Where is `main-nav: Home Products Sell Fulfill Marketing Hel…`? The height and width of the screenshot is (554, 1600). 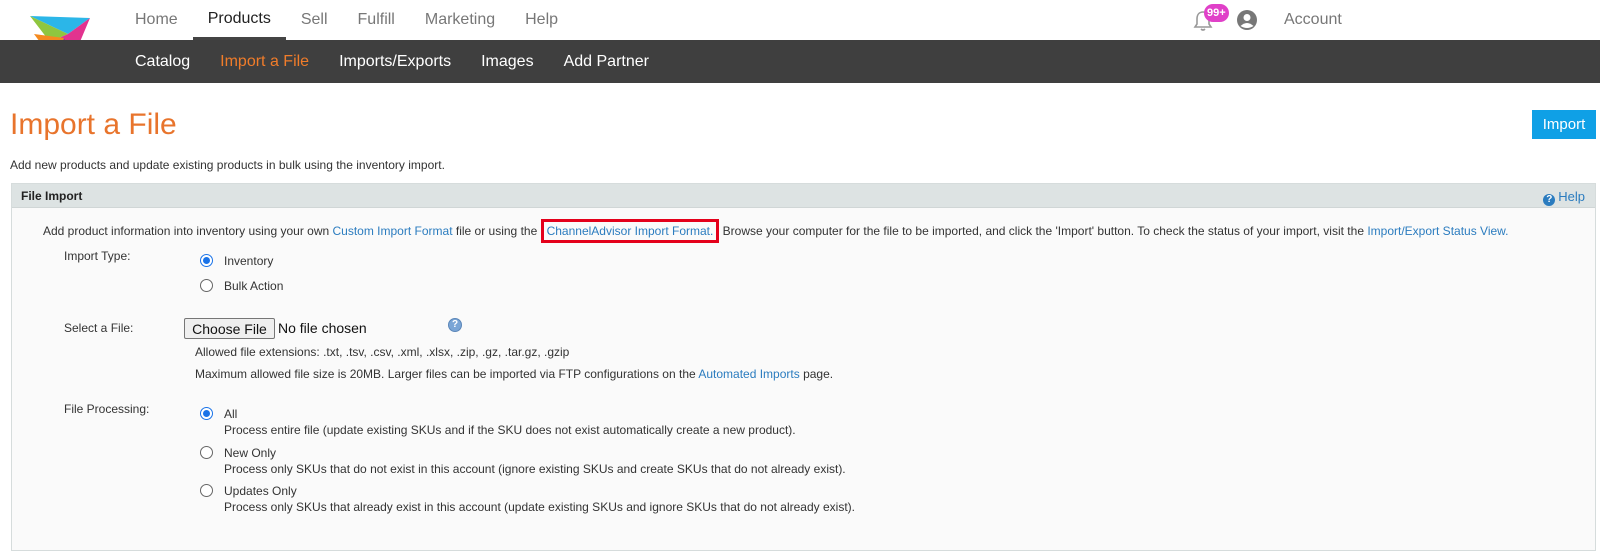 main-nav: Home Products Sell Fulfill Marketing Hel… is located at coordinates (346, 20).